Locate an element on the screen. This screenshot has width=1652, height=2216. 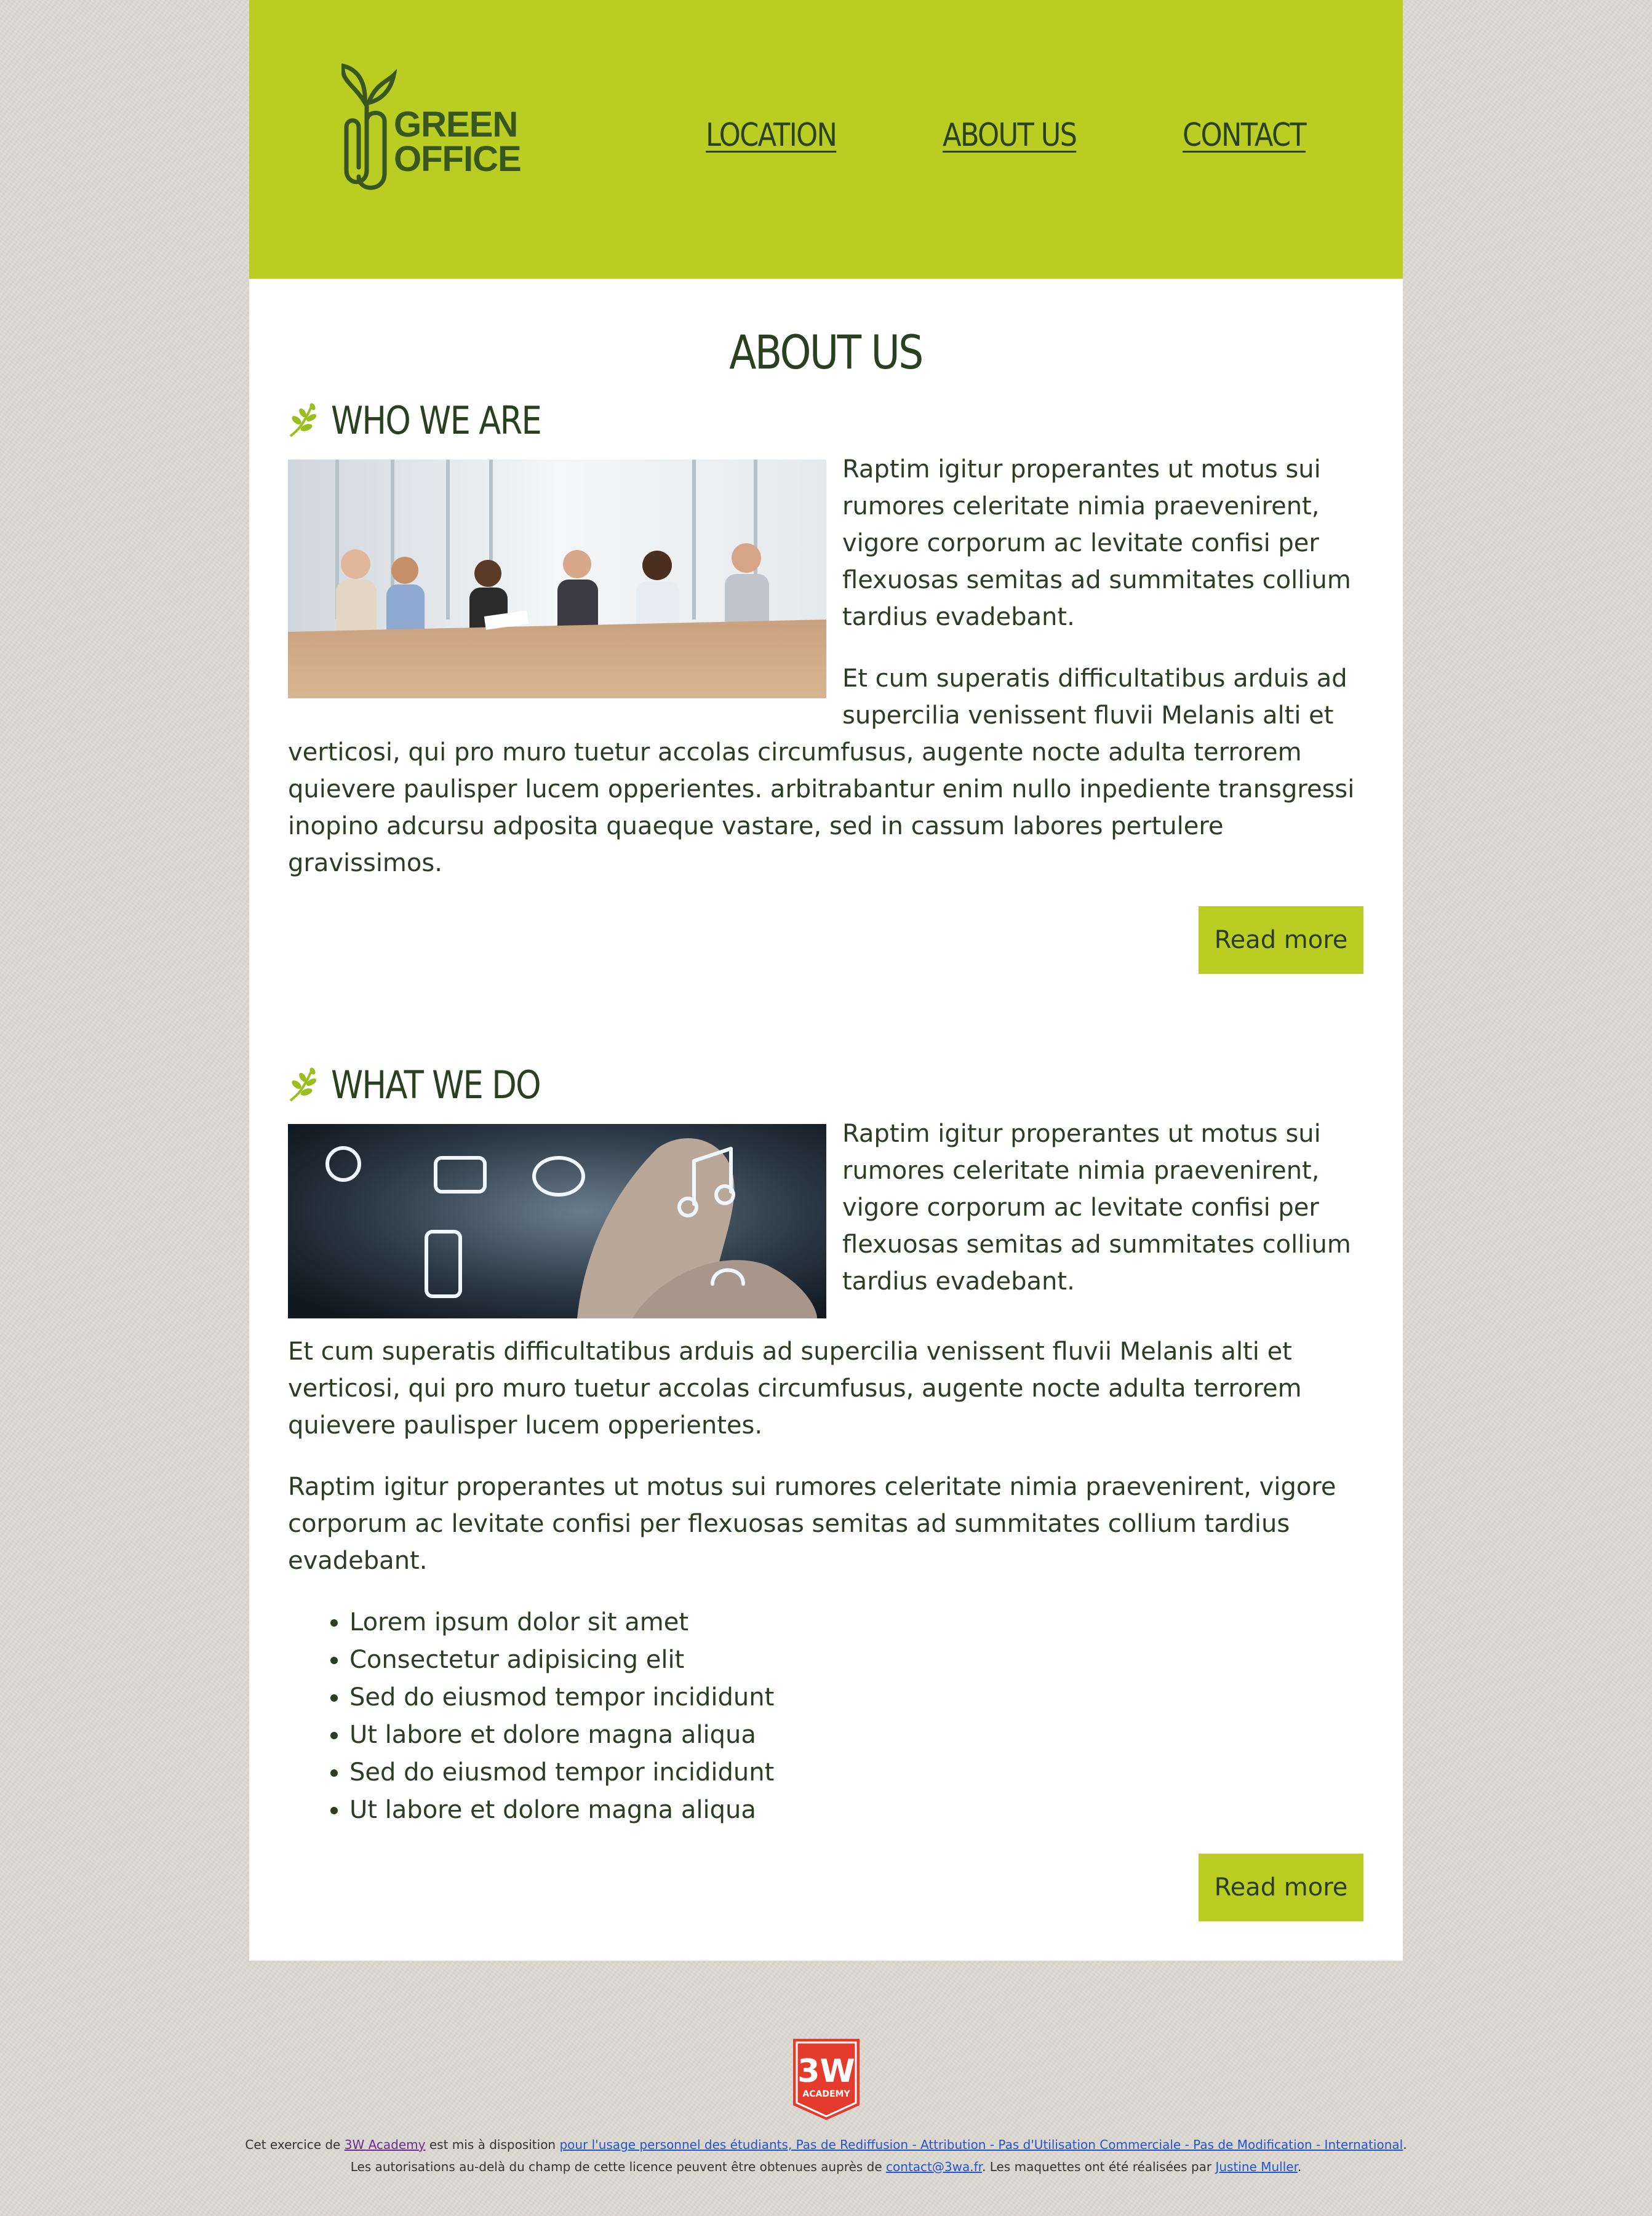
team-meeting-photo is located at coordinates (557, 579).